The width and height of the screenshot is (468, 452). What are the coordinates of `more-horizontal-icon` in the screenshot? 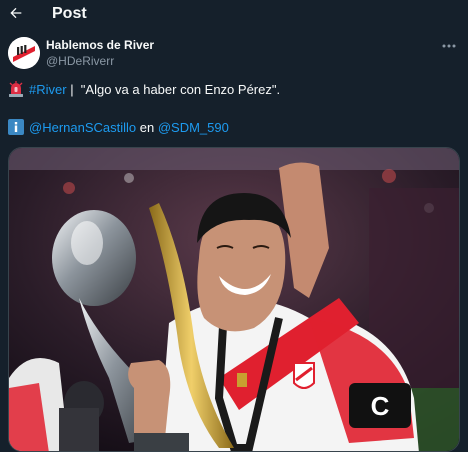 It's located at (449, 46).